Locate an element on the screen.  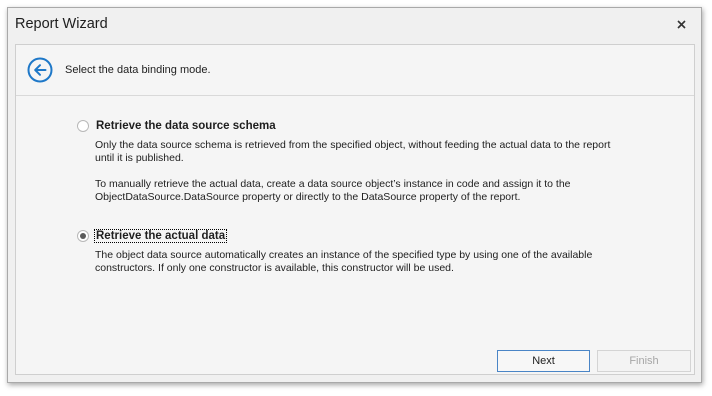
arrow-left-circle-icon is located at coordinates (40, 70).